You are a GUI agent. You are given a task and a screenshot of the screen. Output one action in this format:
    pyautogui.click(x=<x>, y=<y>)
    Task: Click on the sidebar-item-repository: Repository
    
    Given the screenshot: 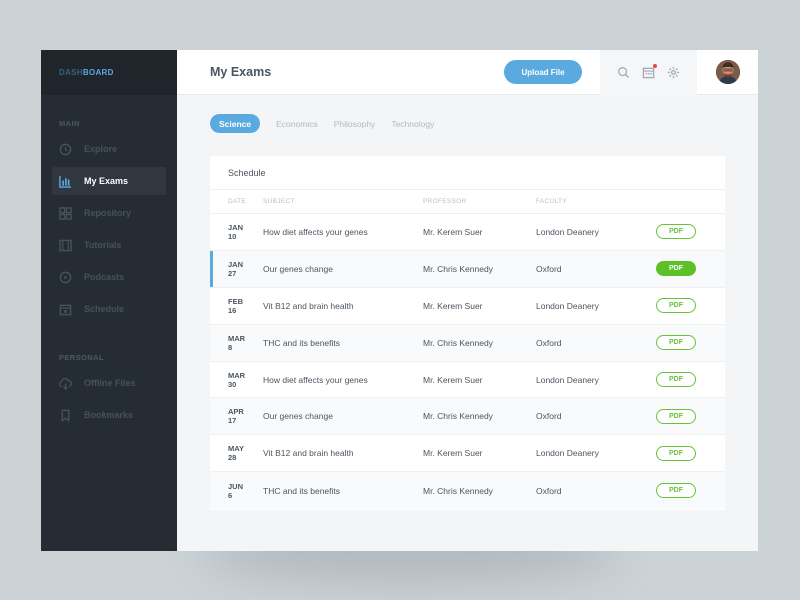 What is the action you would take?
    pyautogui.click(x=109, y=213)
    